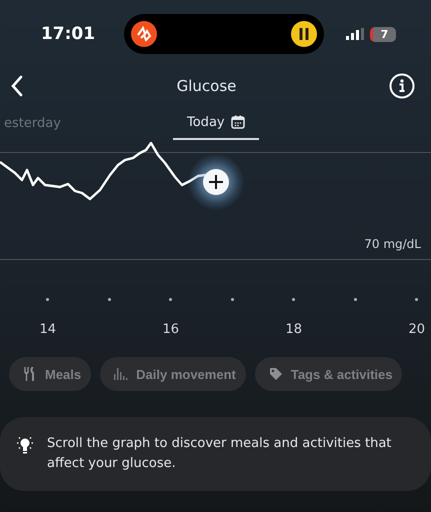  Describe the element at coordinates (275, 374) in the screenshot. I see `tag-icon` at that location.